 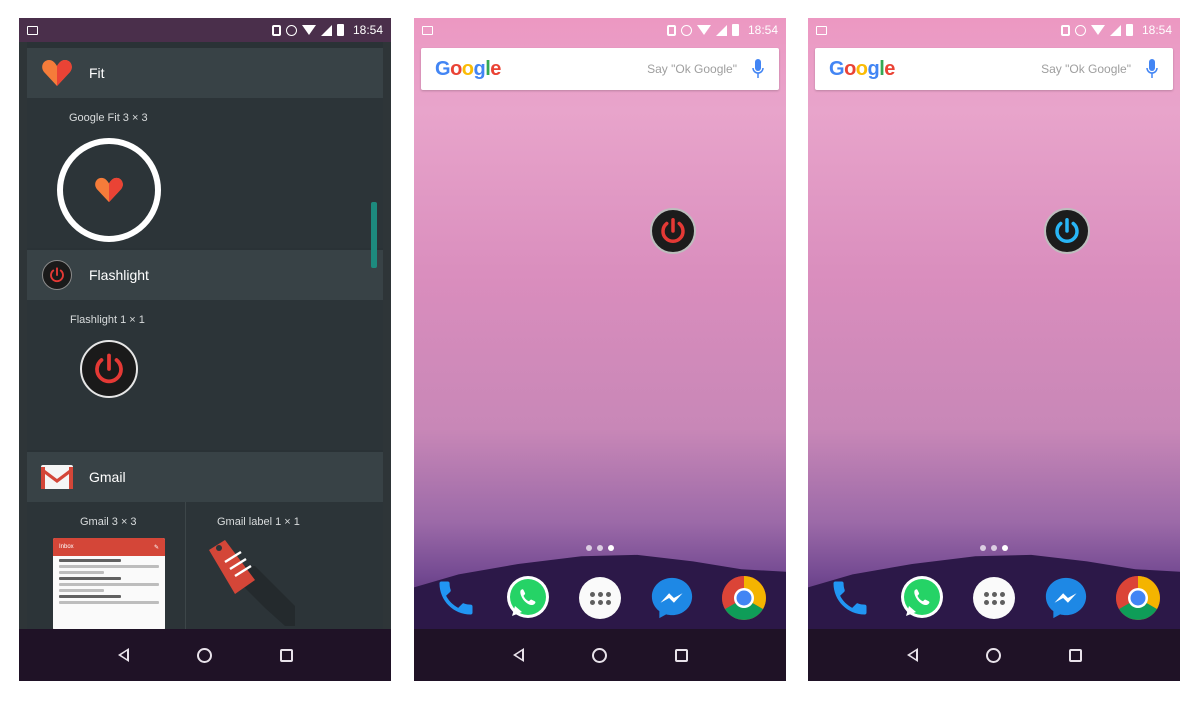 What do you see at coordinates (258, 522) in the screenshot?
I see `widget-label: Gmail label 1 × 1` at bounding box center [258, 522].